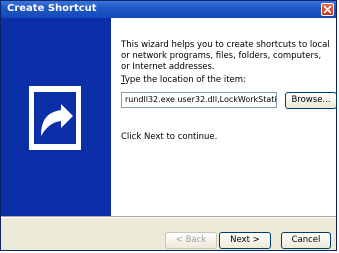 The image size is (339, 253). What do you see at coordinates (306, 240) in the screenshot?
I see `cancel-button: Cancel` at bounding box center [306, 240].